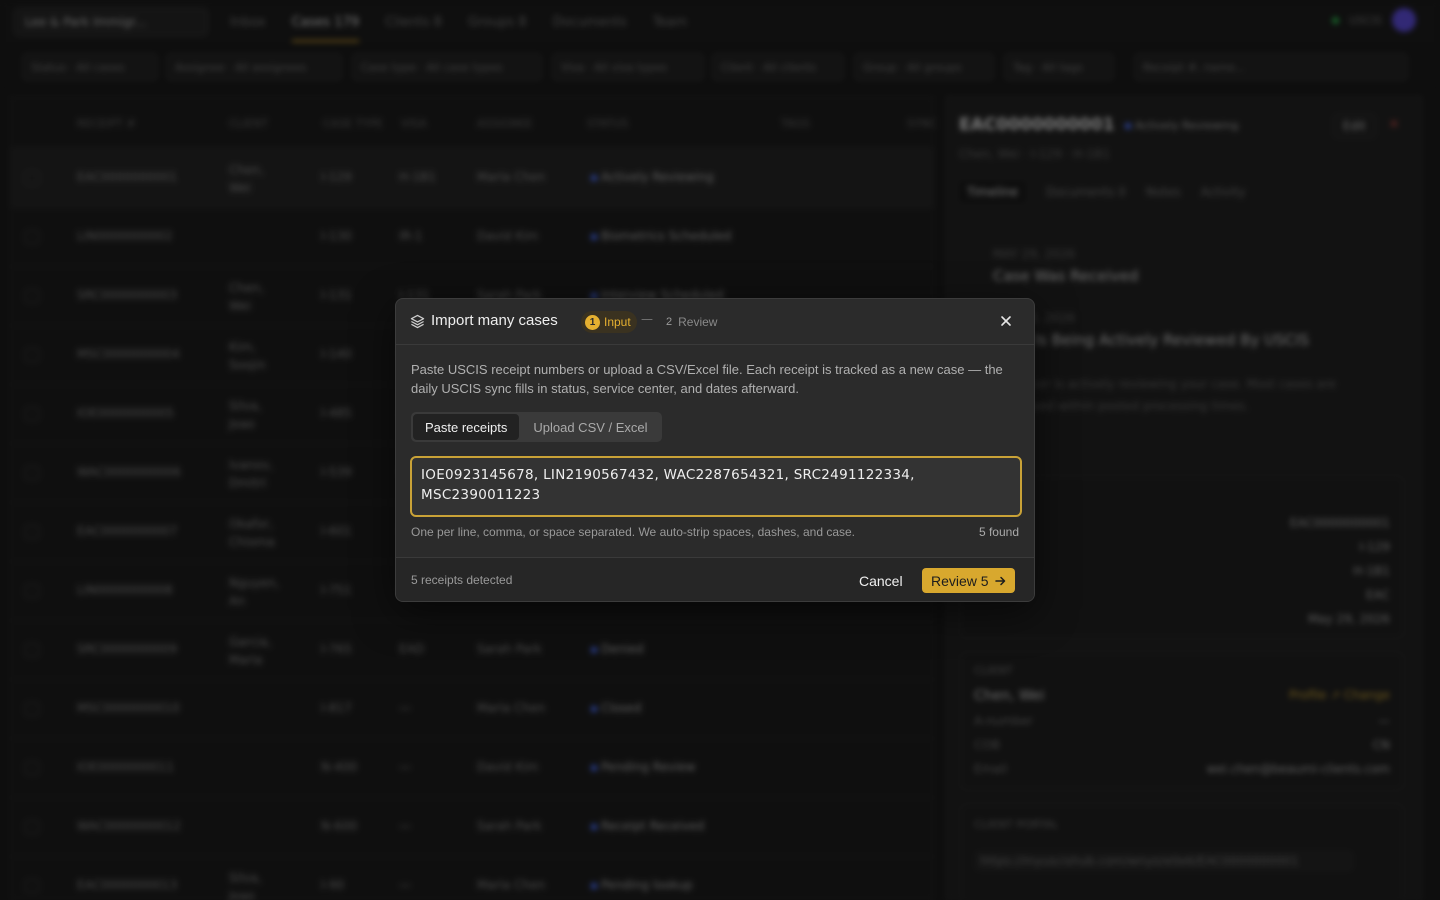 The height and width of the screenshot is (900, 1440). What do you see at coordinates (881, 581) in the screenshot?
I see `cancel-button: Cancel` at bounding box center [881, 581].